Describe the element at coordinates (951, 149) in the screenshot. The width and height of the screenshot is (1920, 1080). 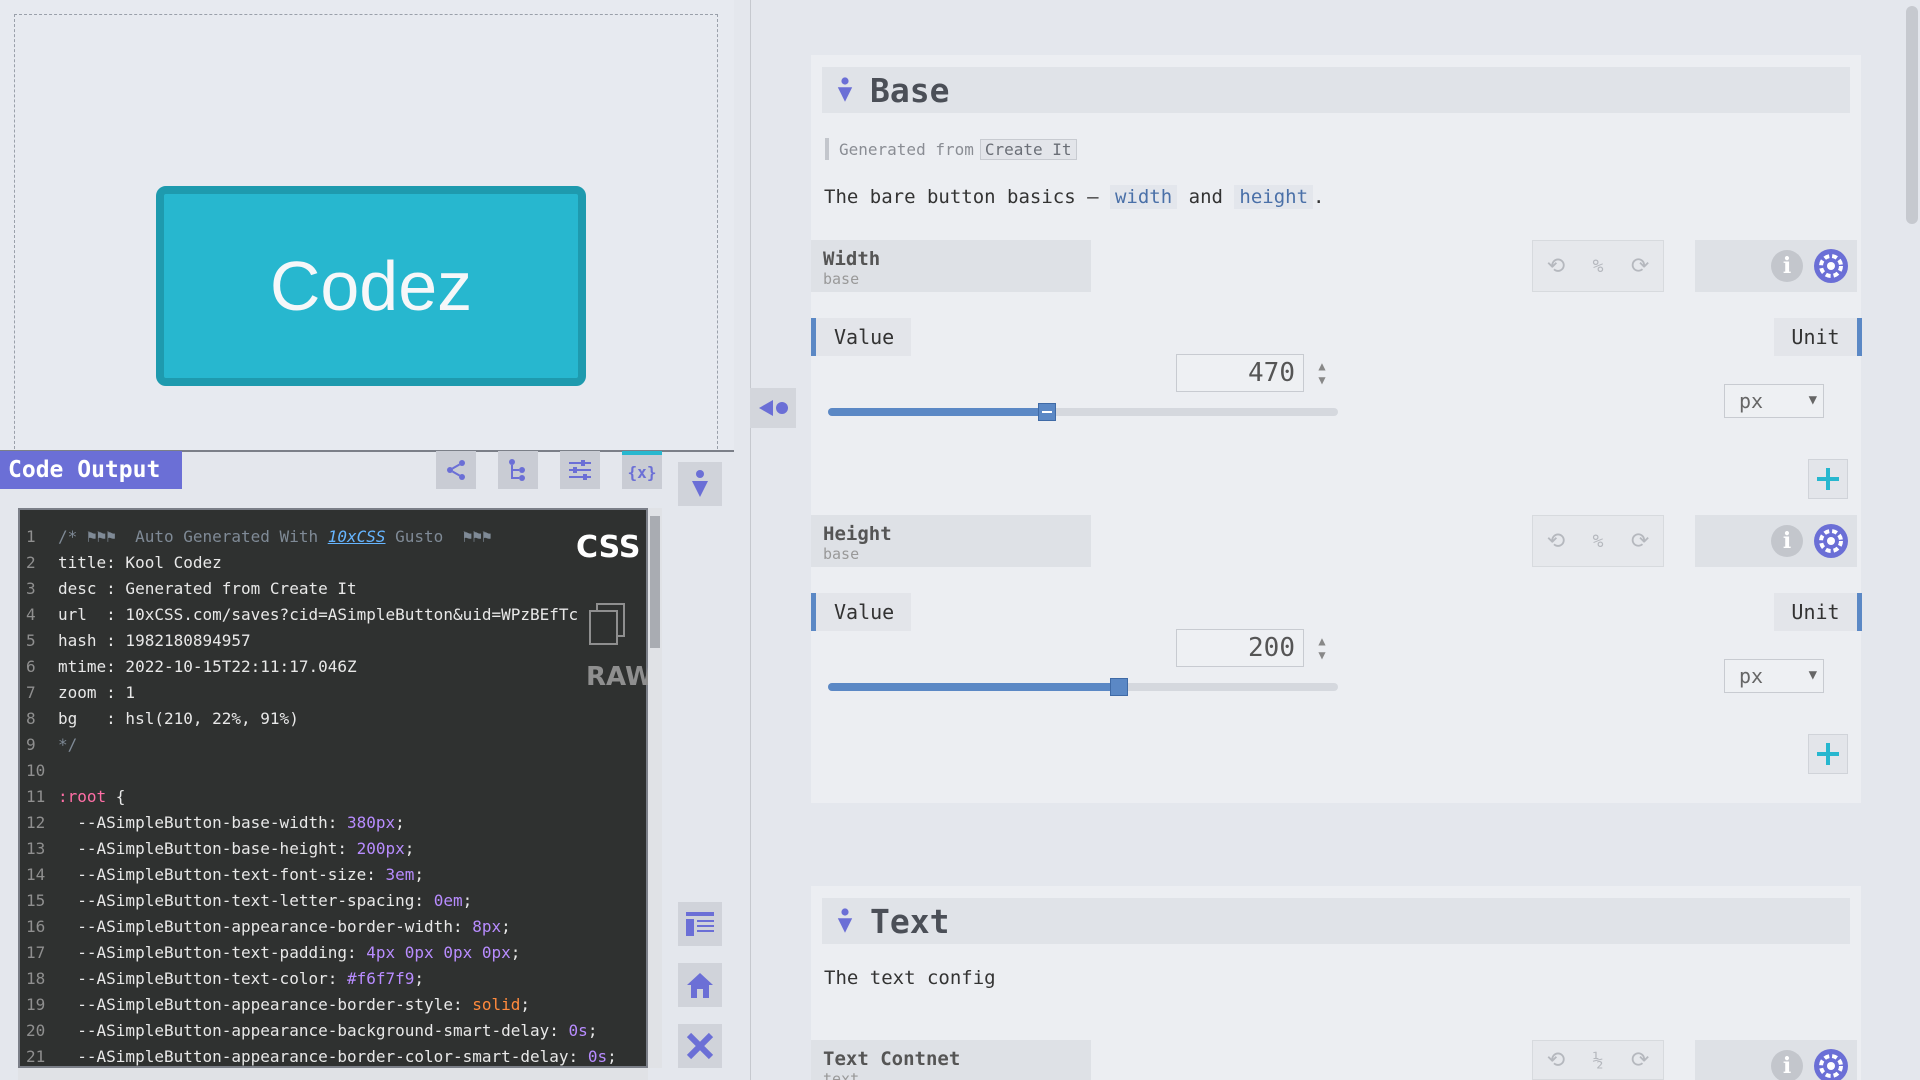
I see `generated-from: Generated from Create It` at that location.